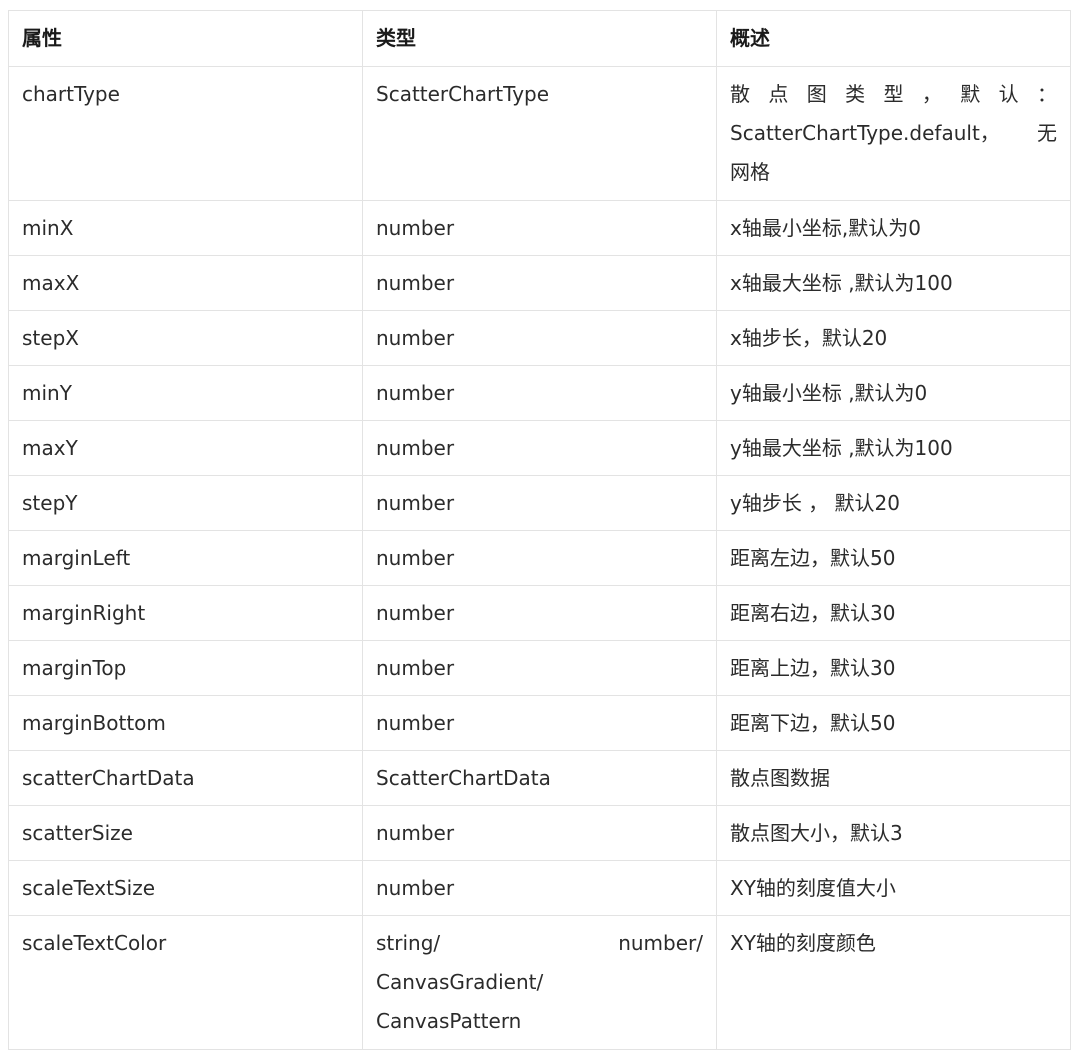  I want to click on table-row: stepY number y轴步长 ， 默认20, so click(539, 503).